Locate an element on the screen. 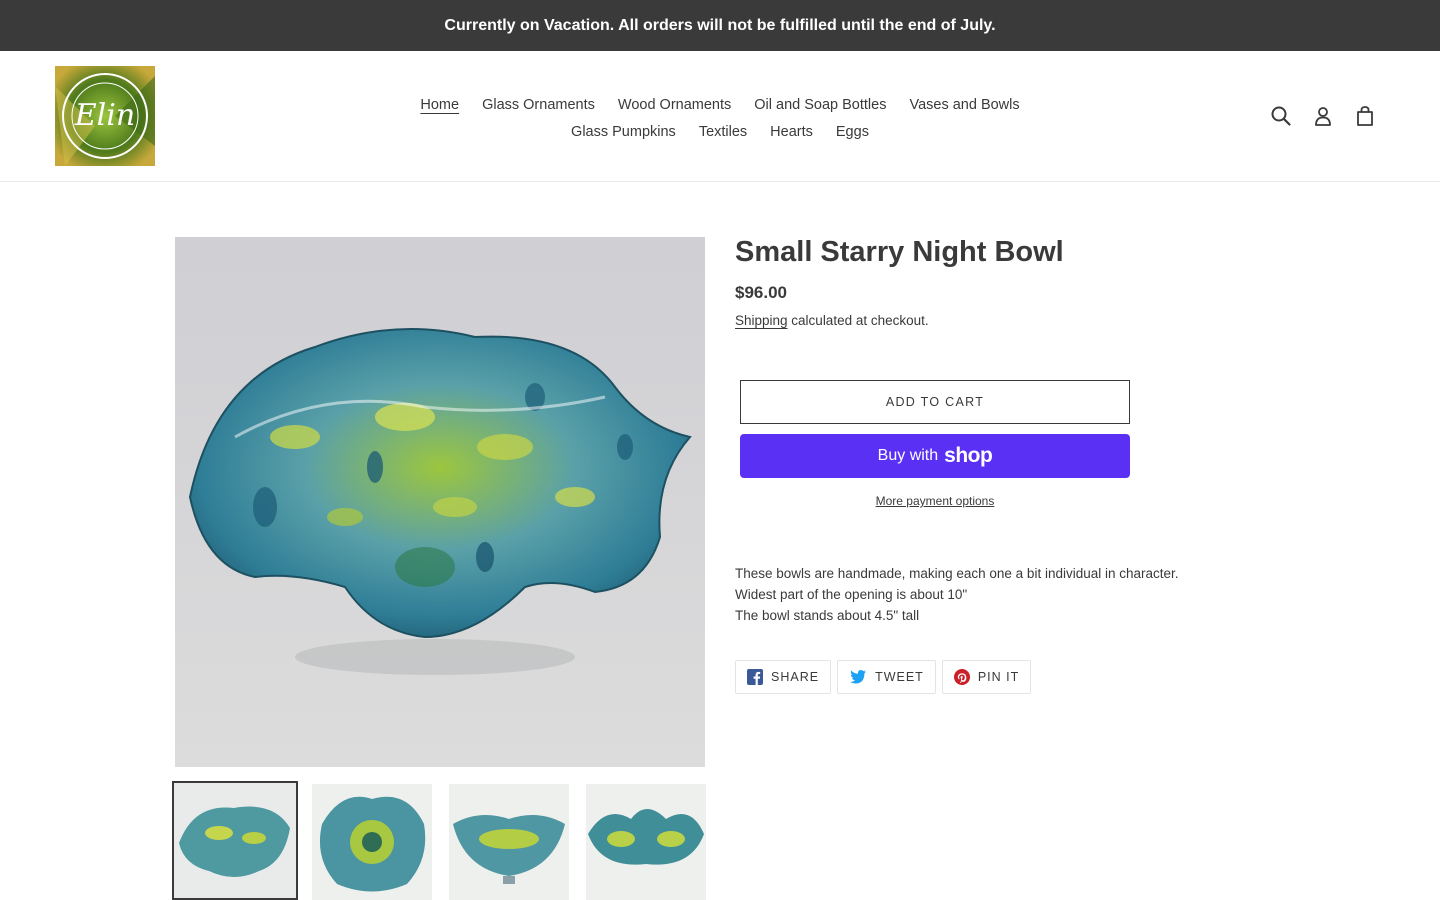 This screenshot has height=900, width=1440. nav-row-2: Glass Pumpkins Textiles Hearts Eggs is located at coordinates (720, 131).